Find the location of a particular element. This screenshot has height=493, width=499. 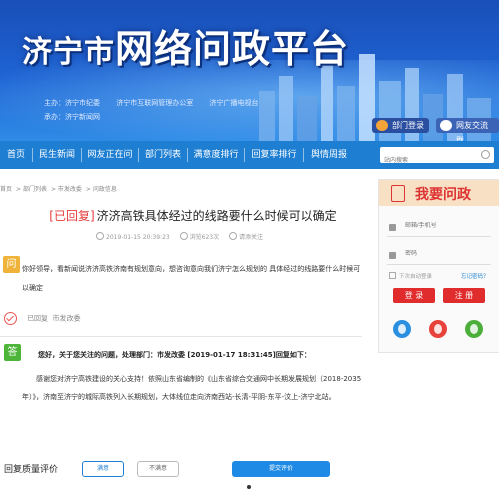

reply-status-tag: [已回复] is located at coordinates (72, 216).